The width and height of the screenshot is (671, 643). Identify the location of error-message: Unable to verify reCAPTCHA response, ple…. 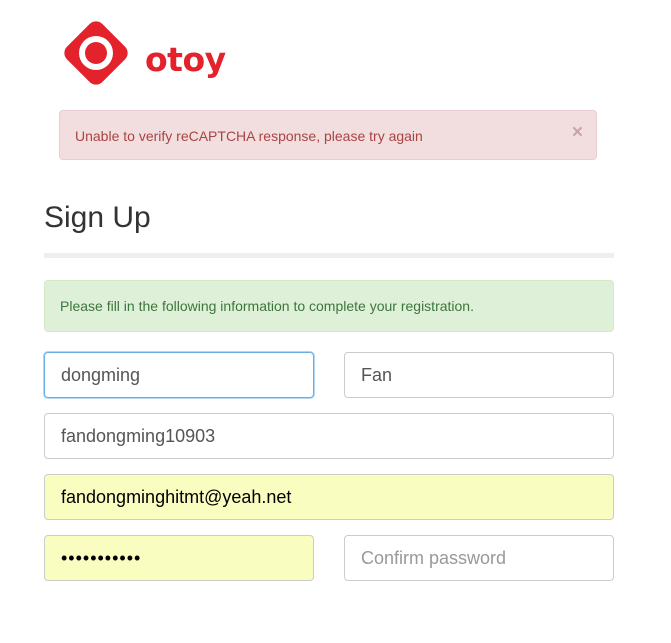
(249, 136).